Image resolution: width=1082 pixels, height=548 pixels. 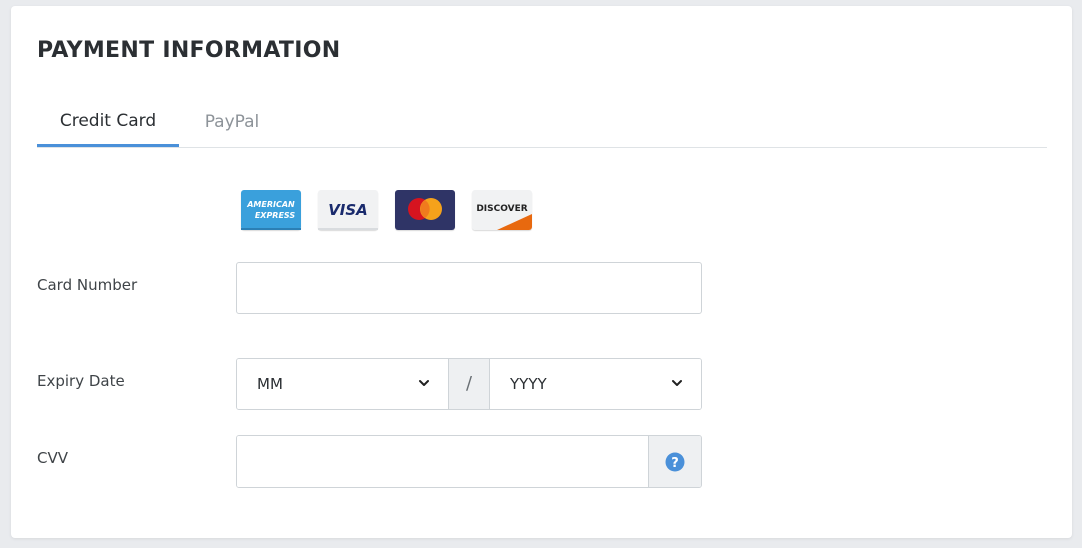 I want to click on card-number-field-wrapper, so click(x=469, y=288).